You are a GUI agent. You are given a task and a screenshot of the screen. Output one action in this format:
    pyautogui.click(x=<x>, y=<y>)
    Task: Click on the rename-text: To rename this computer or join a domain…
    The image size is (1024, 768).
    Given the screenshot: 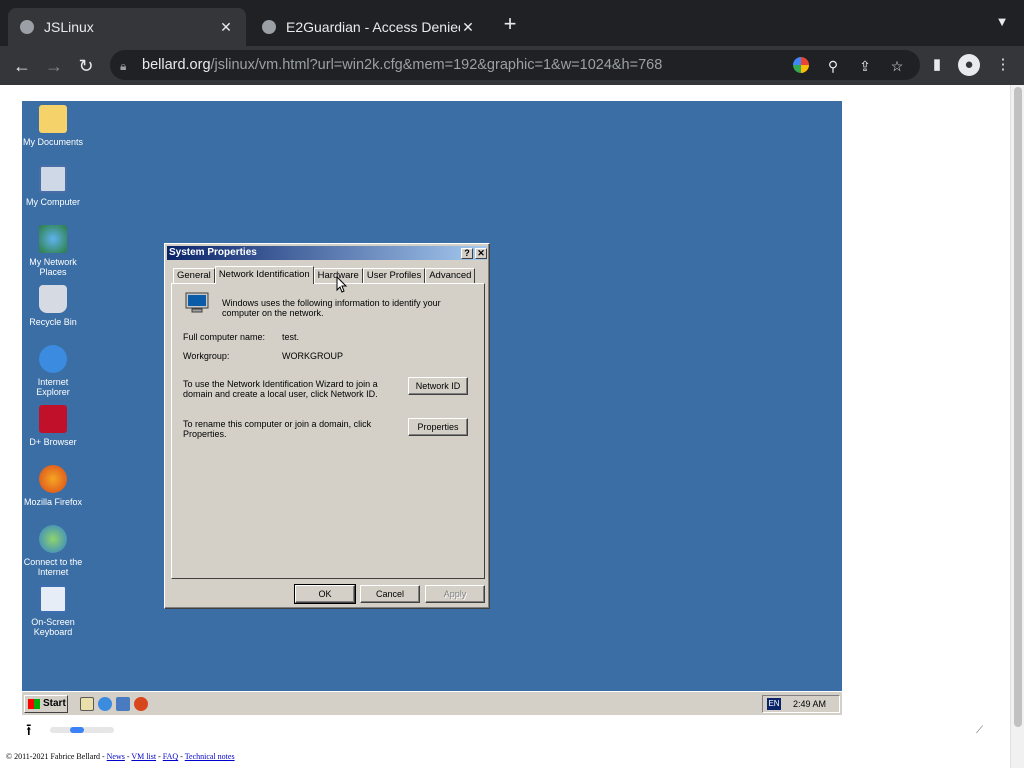 What is the action you would take?
    pyautogui.click(x=277, y=429)
    